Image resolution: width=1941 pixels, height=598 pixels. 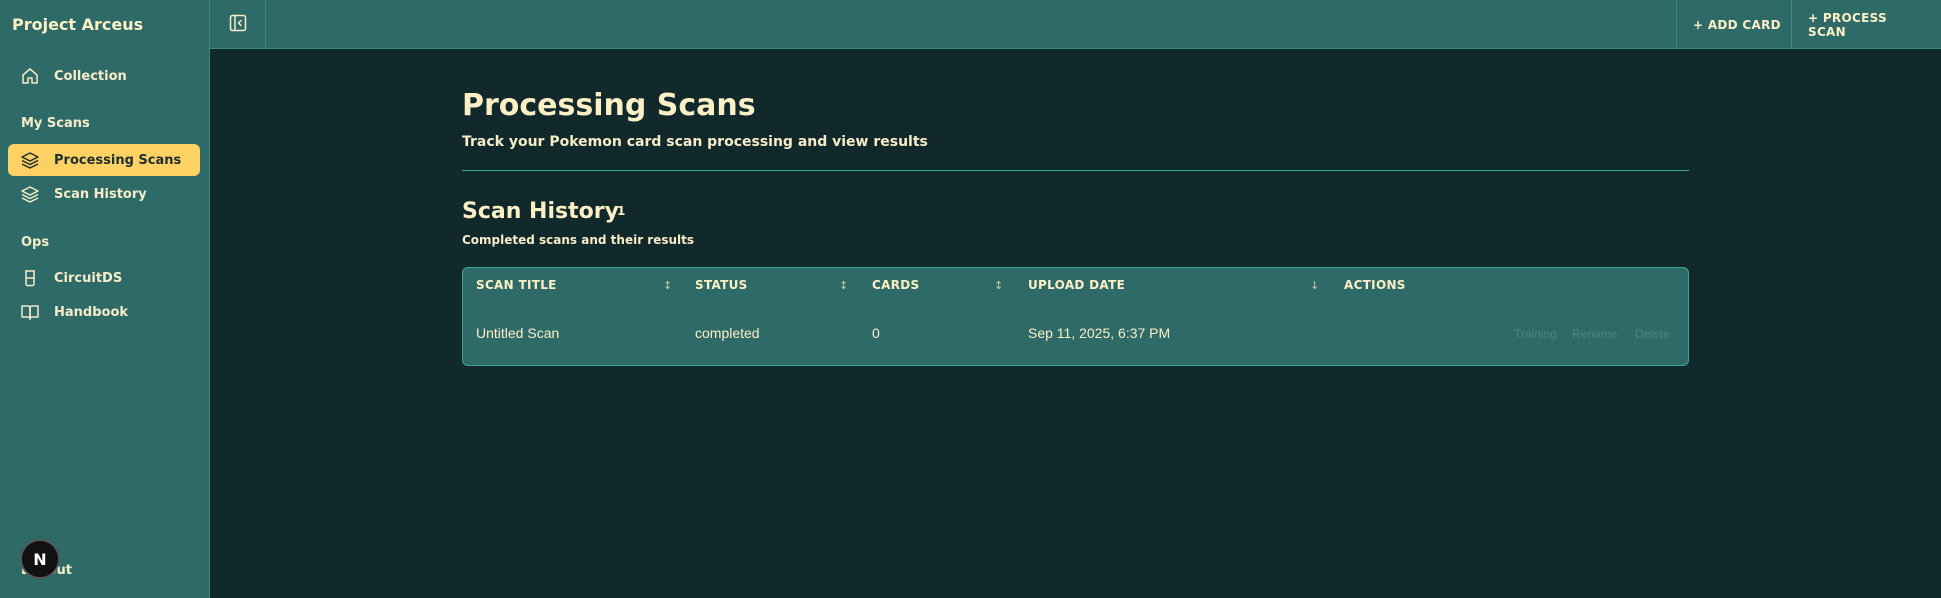 What do you see at coordinates (30, 312) in the screenshot?
I see `book-open-icon` at bounding box center [30, 312].